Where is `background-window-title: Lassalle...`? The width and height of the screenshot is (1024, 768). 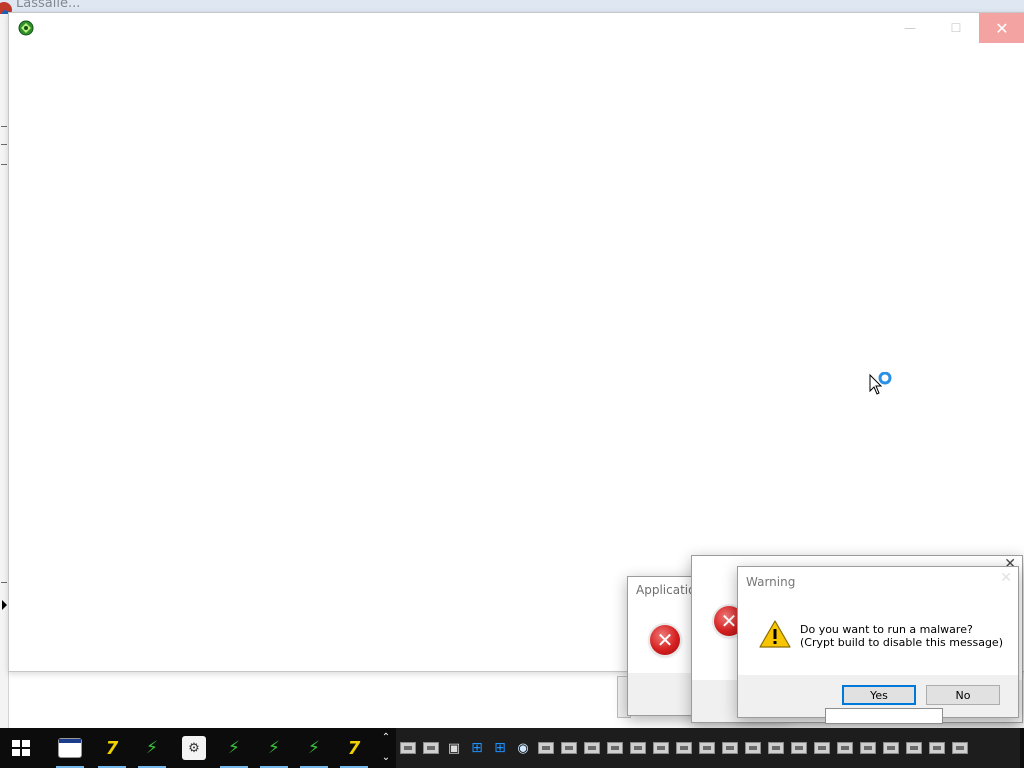 background-window-title: Lassalle... is located at coordinates (48, 5).